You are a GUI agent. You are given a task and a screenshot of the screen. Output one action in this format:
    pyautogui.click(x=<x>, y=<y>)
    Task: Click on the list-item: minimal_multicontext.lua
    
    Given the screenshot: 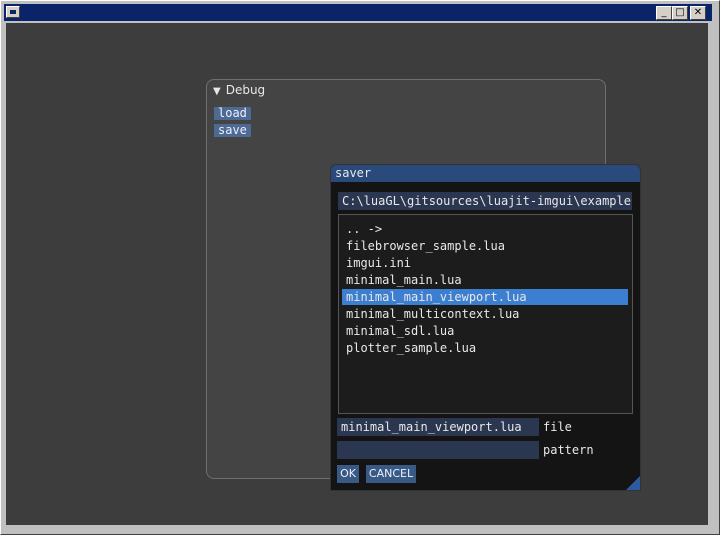 What is the action you would take?
    pyautogui.click(x=485, y=314)
    